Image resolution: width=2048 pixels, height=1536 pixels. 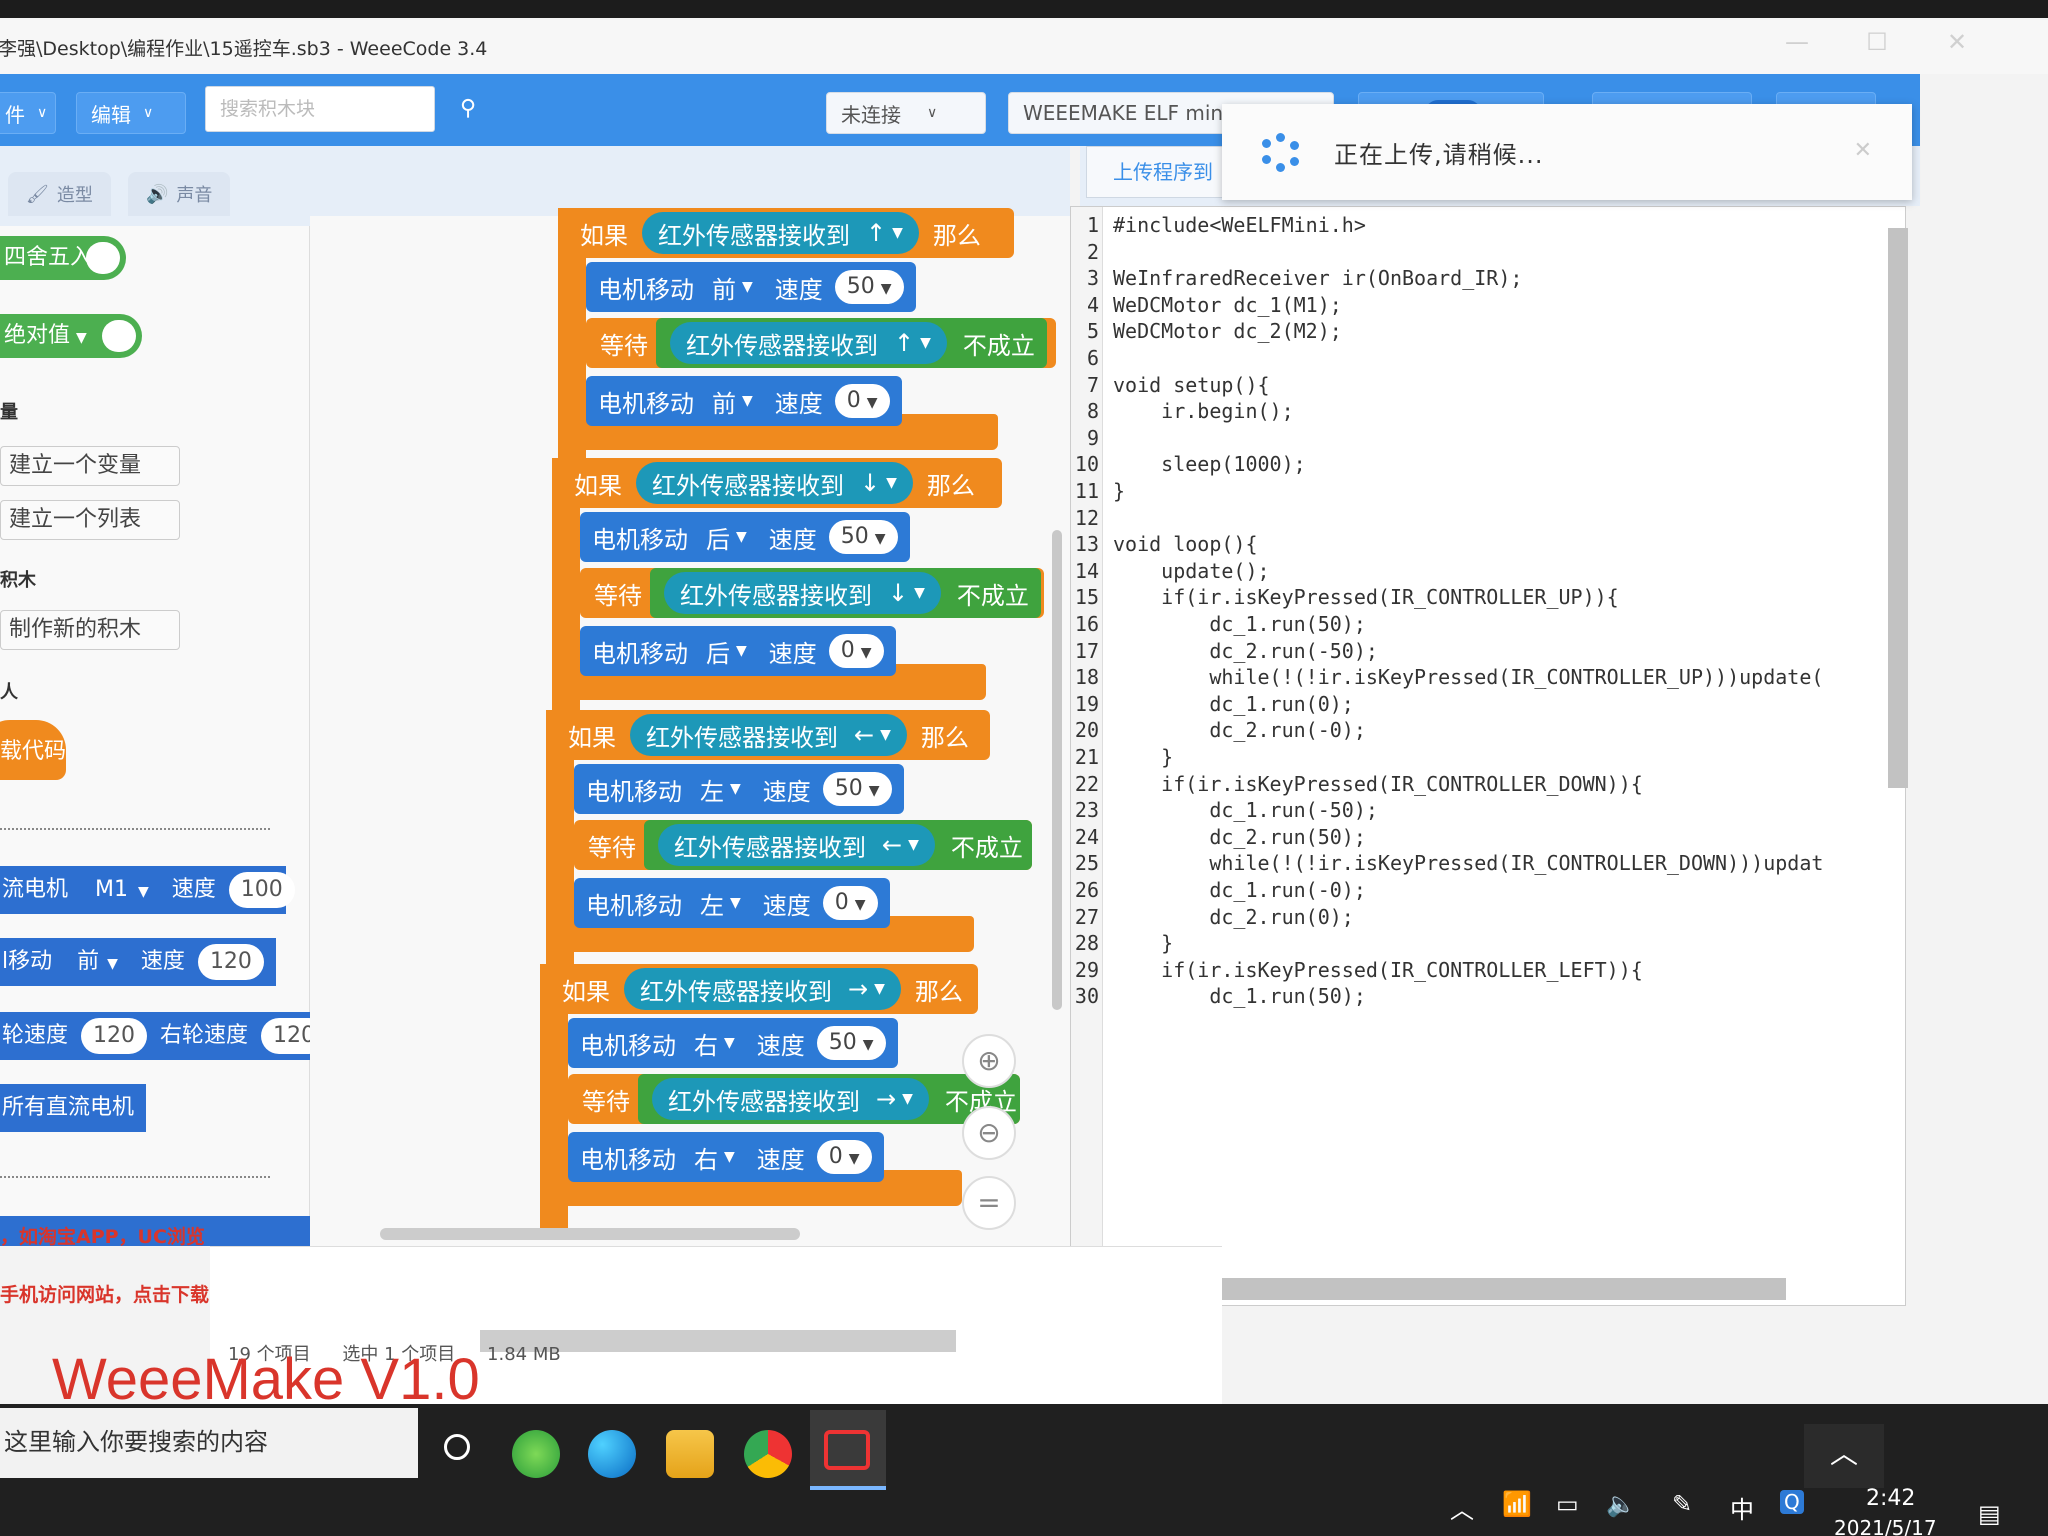 I want to click on chevron-up-icon: ︿, so click(x=1844, y=1456).